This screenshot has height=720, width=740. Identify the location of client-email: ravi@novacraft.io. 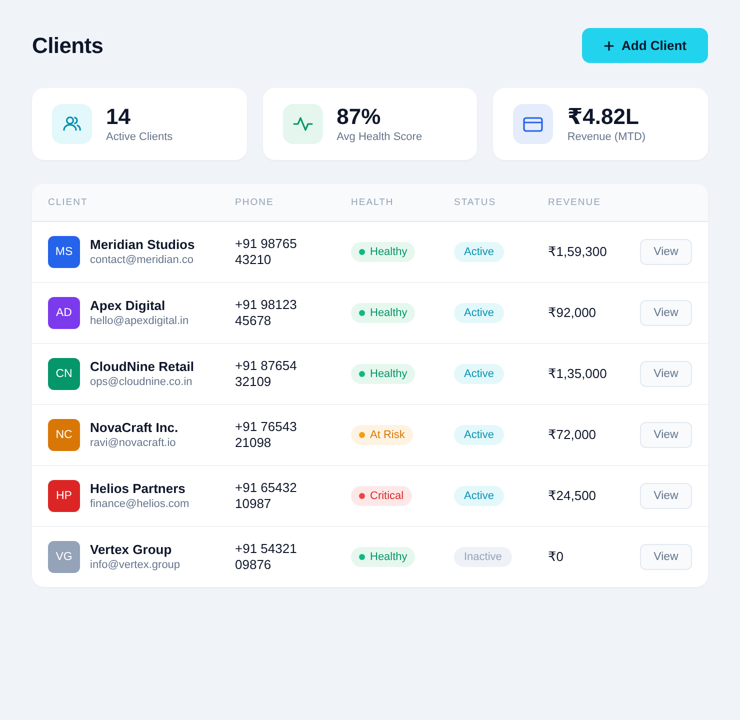
(133, 443).